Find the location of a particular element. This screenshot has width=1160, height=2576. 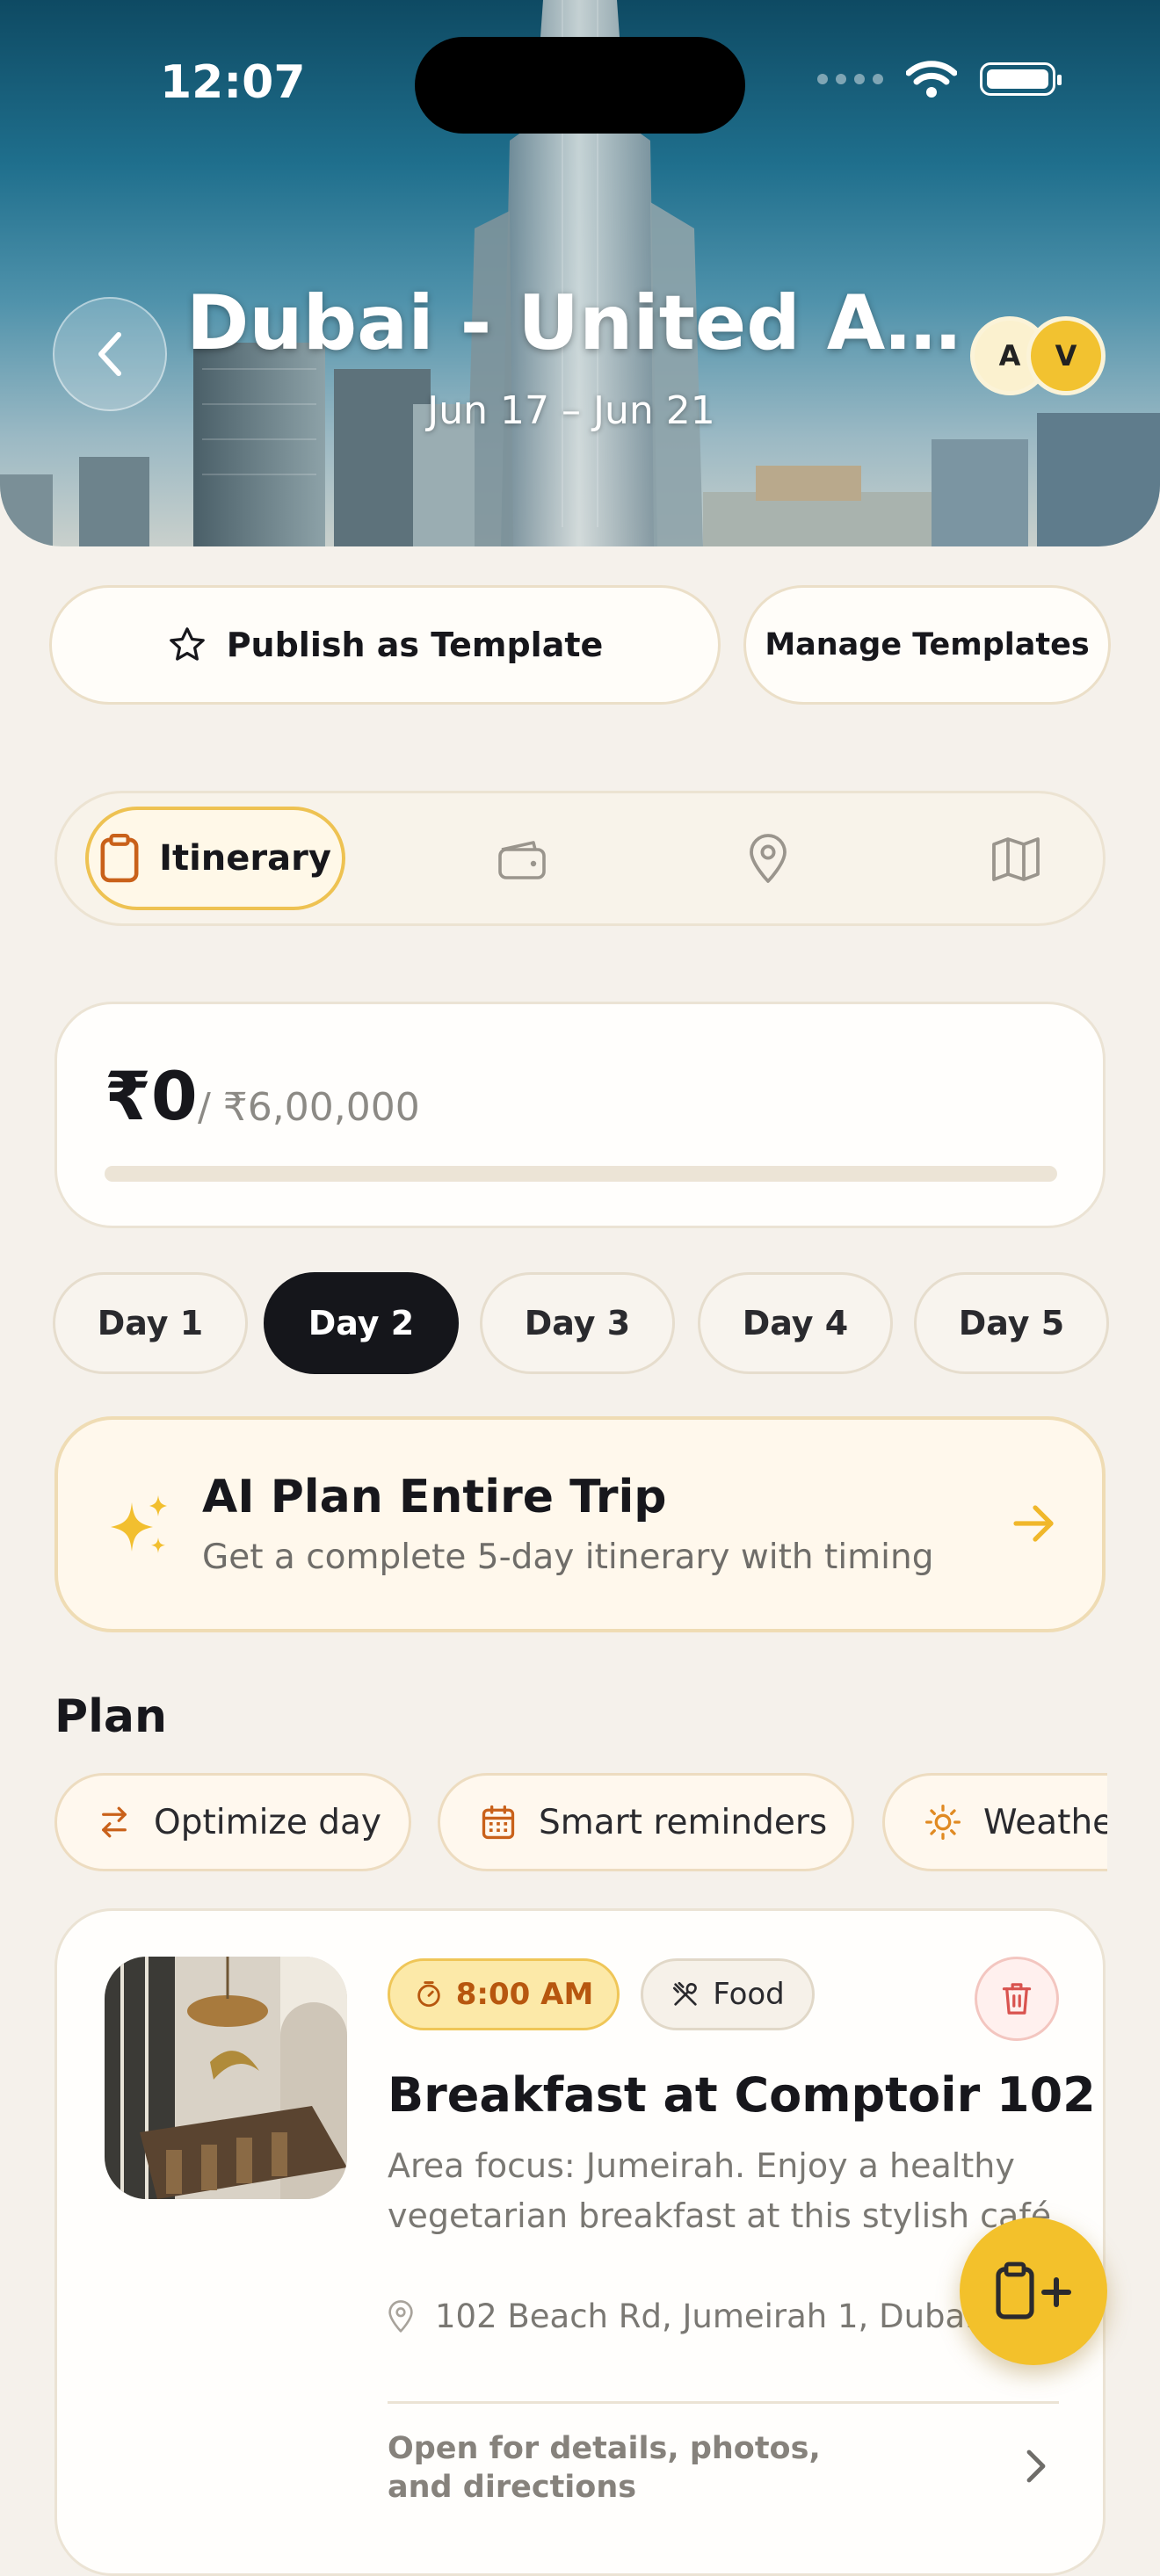

activity-divider is located at coordinates (723, 2402).